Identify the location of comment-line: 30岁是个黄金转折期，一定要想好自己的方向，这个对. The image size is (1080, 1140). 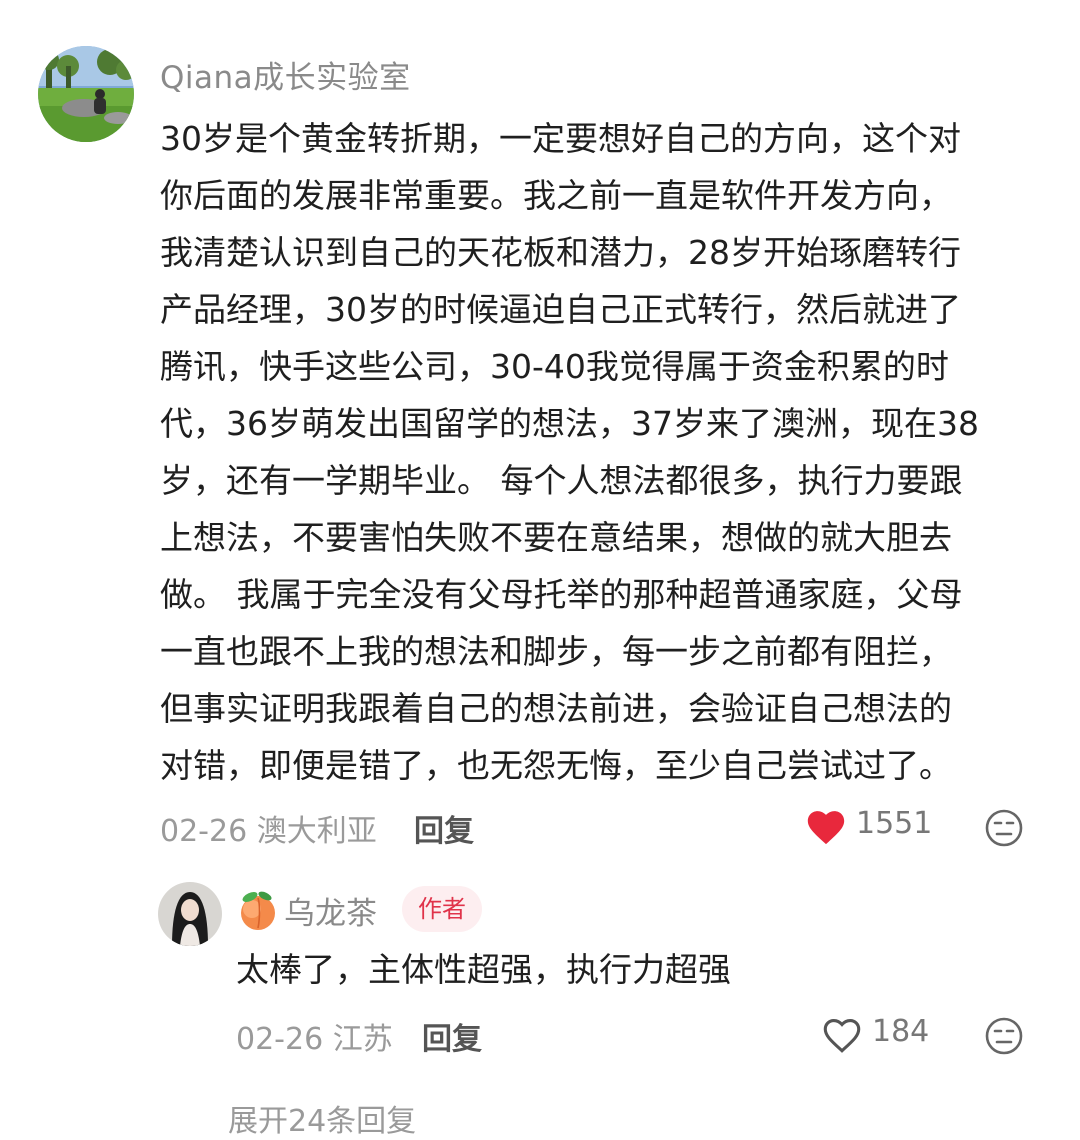
(560, 138).